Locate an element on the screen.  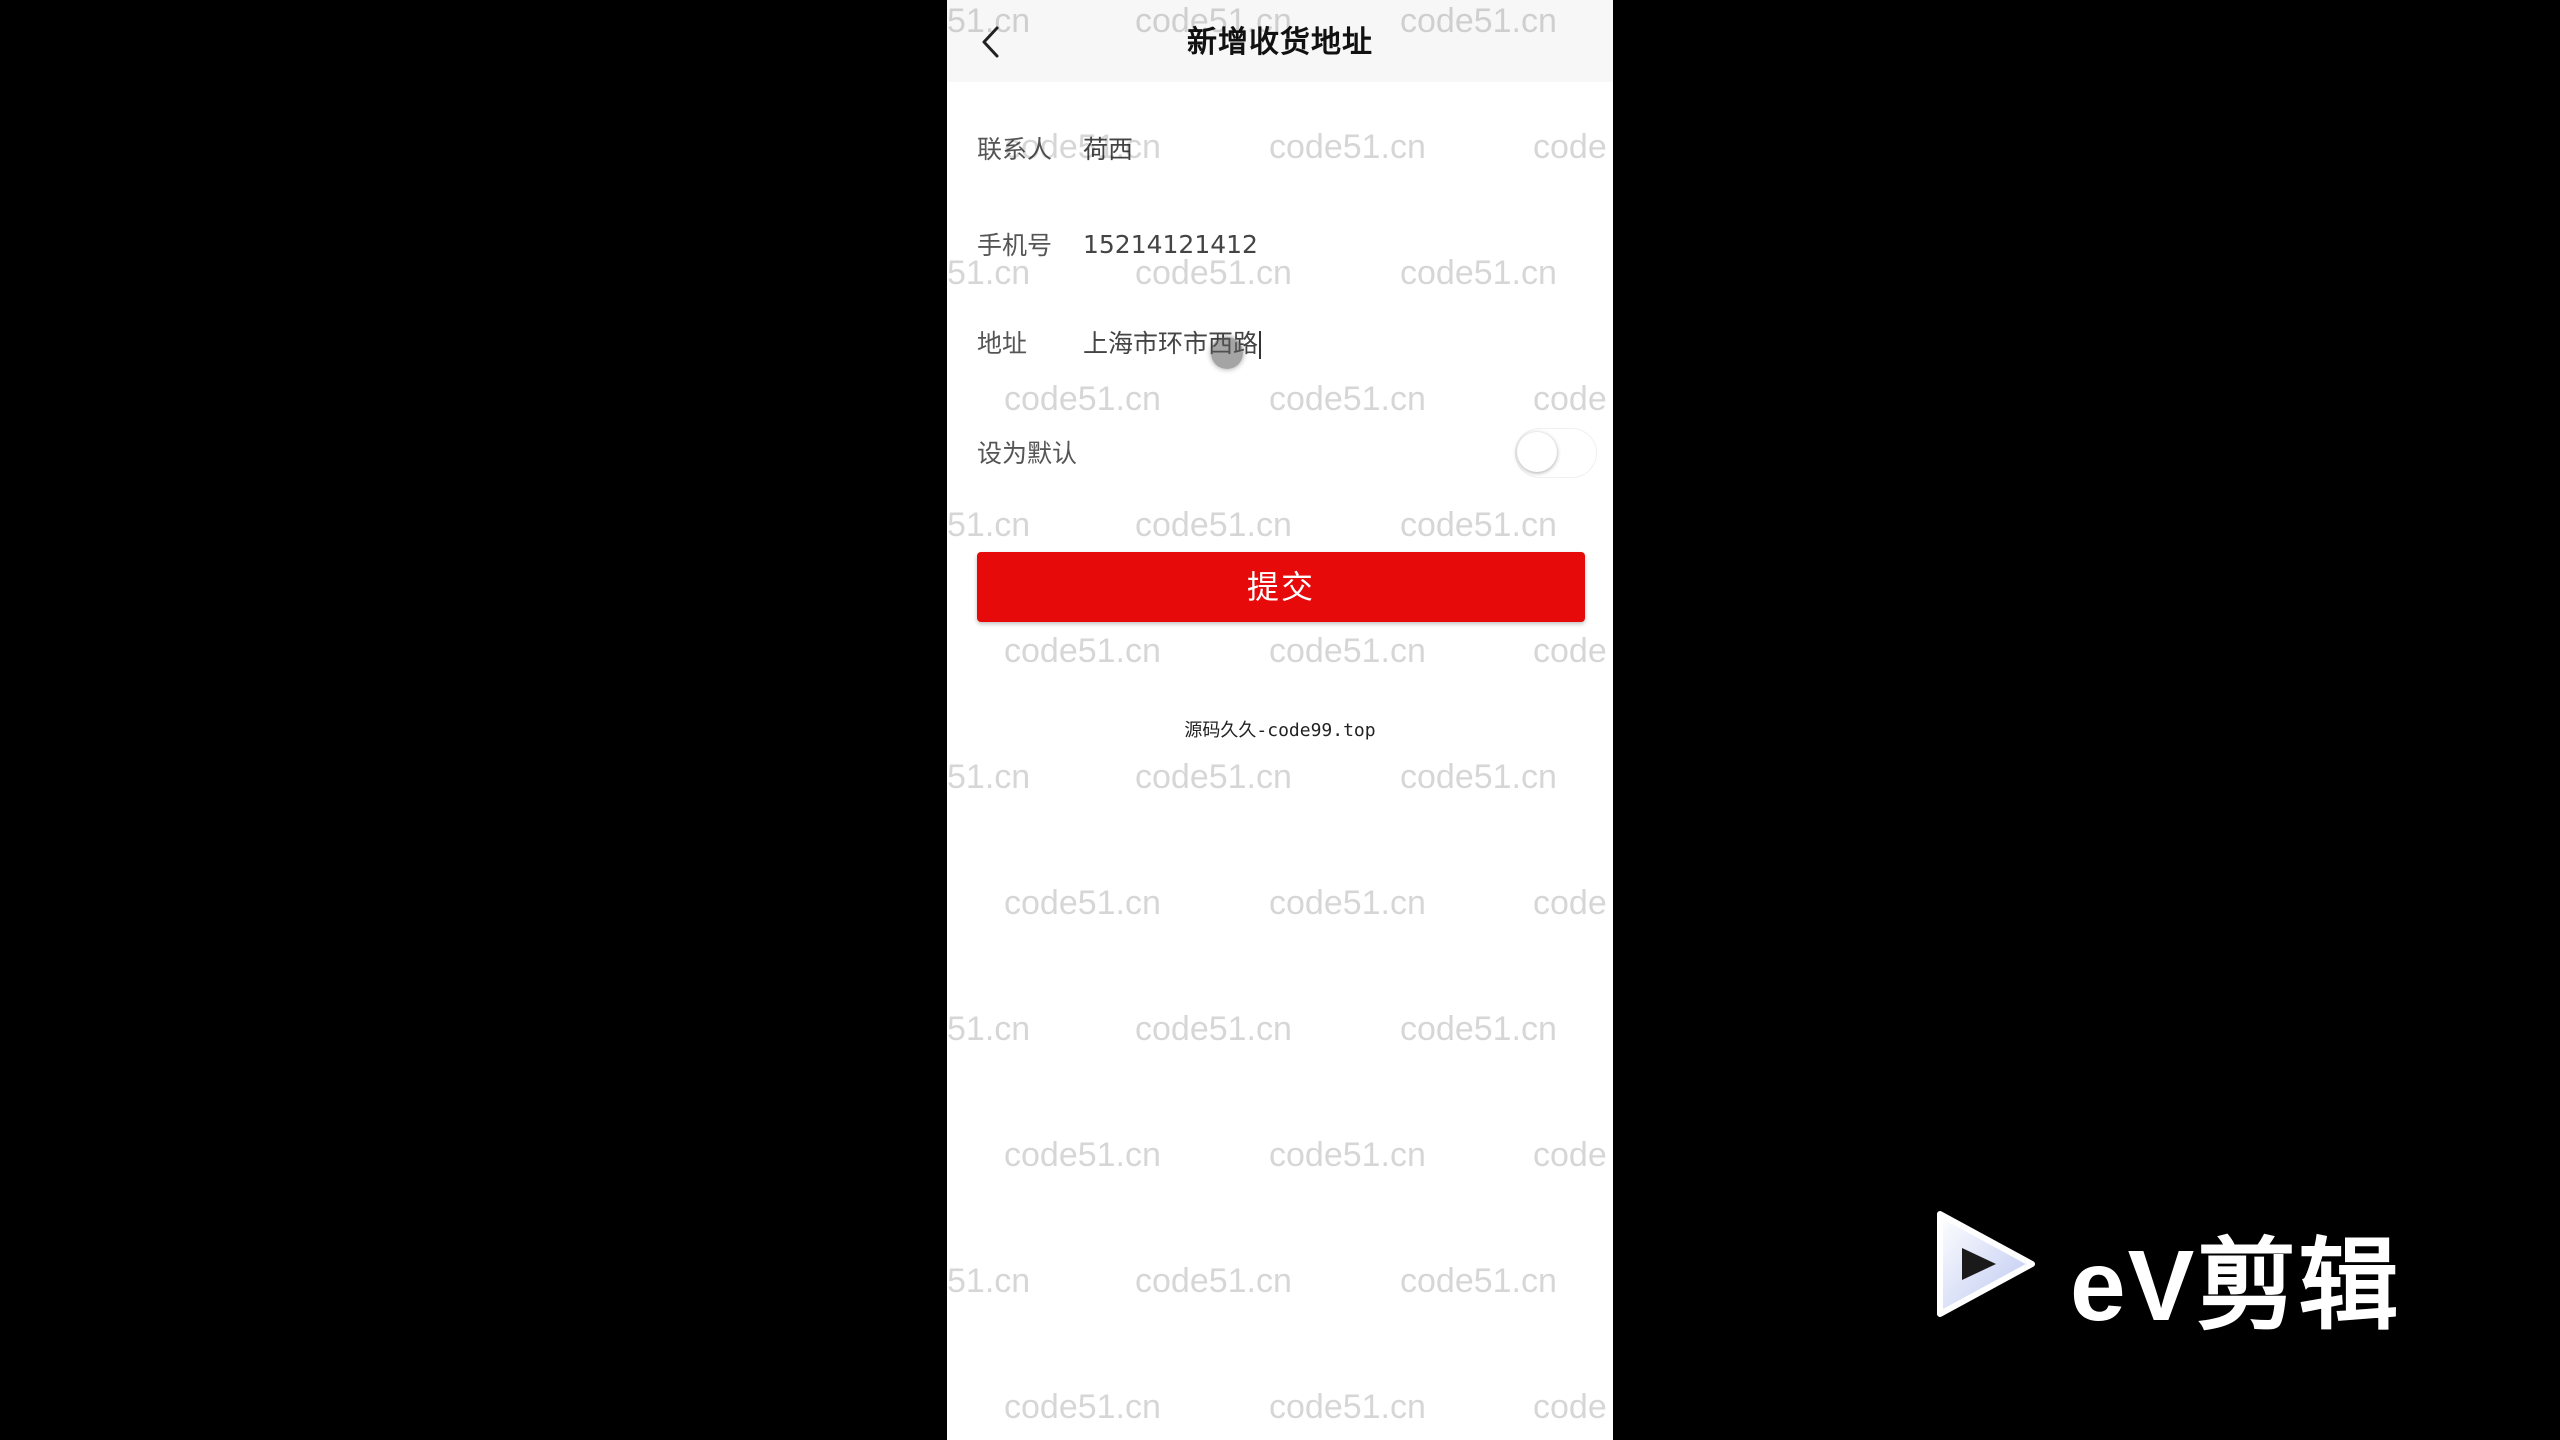
nav-bar: 新增收货地址 is located at coordinates (1280, 41).